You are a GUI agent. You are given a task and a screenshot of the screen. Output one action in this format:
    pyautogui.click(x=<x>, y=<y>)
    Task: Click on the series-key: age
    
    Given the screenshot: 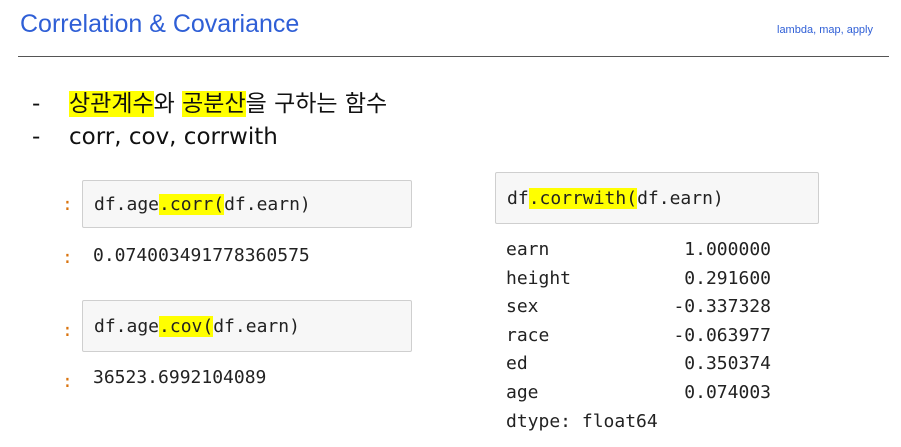 What is the action you would take?
    pyautogui.click(x=522, y=392)
    